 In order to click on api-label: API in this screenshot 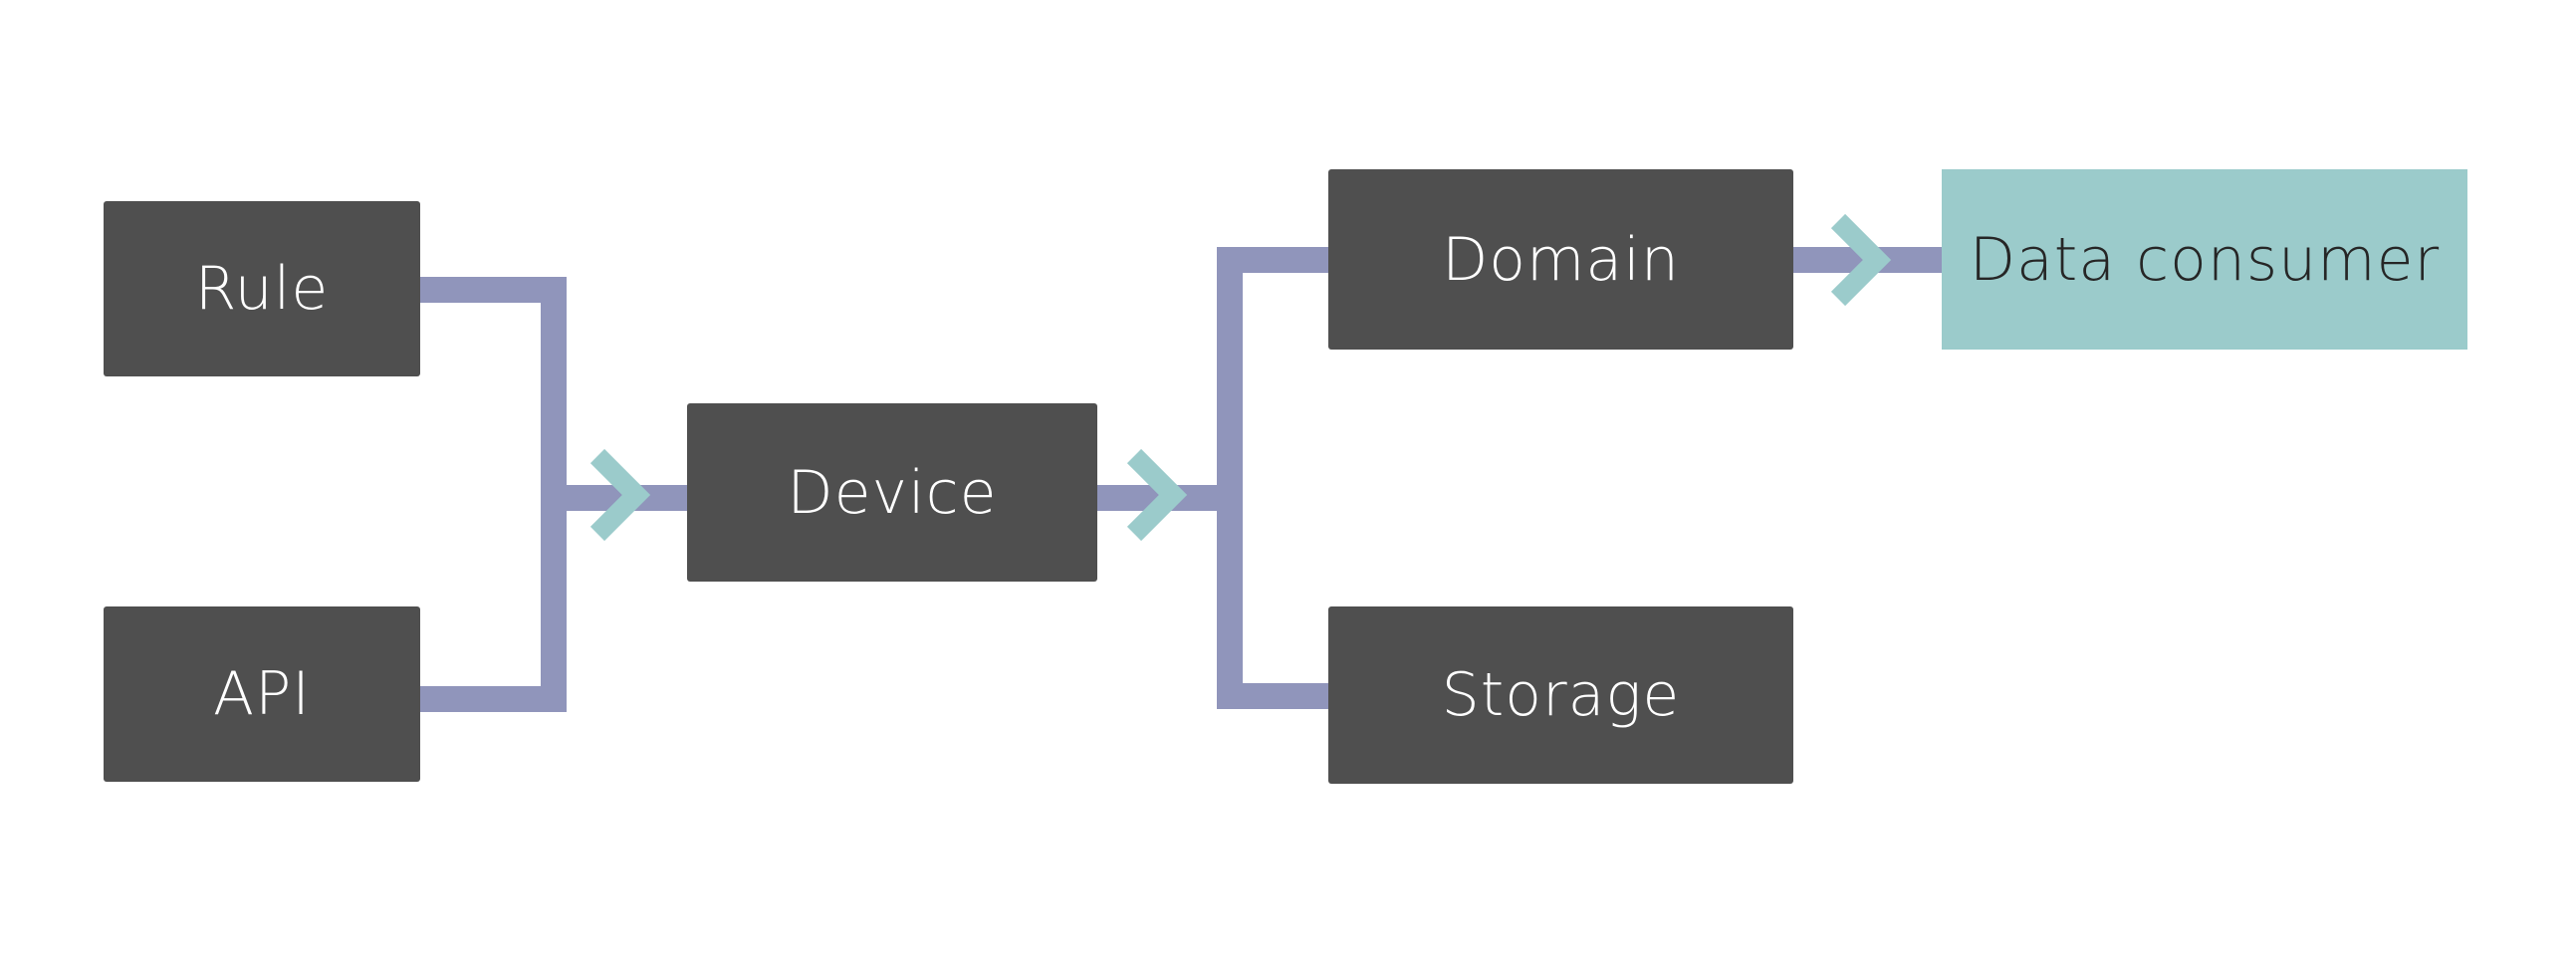, I will do `click(262, 694)`.